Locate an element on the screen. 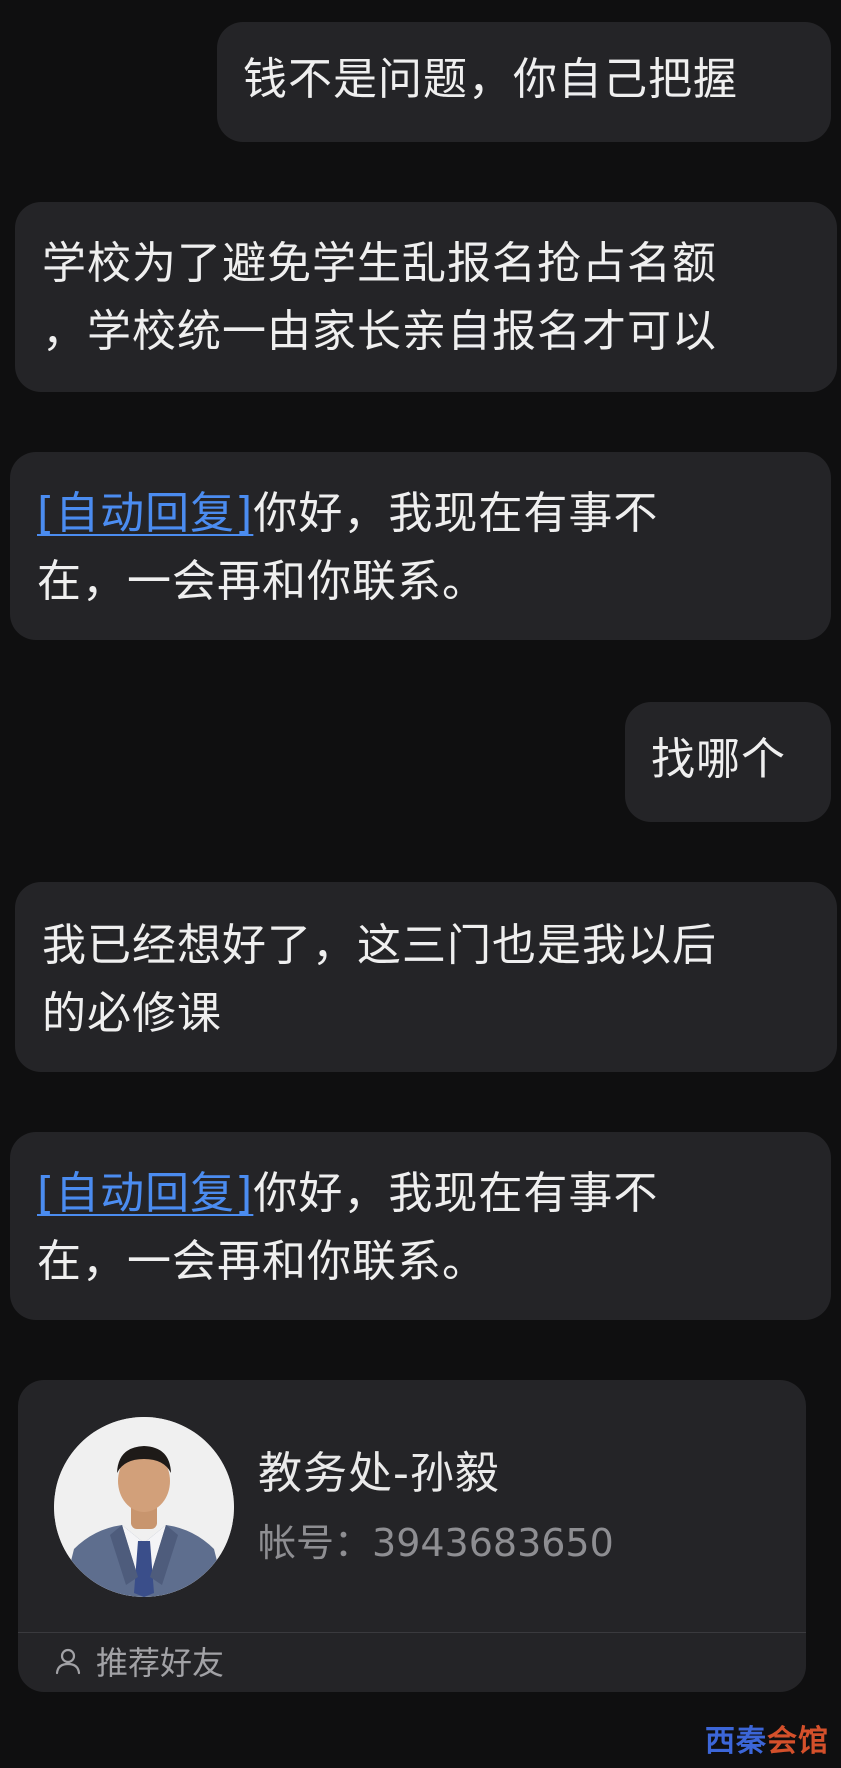  message-text: 找哪个 is located at coordinates (718, 759).